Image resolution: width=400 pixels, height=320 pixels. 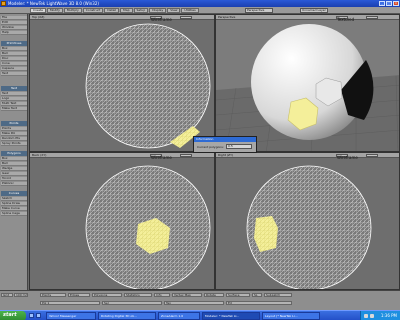 What do you see at coordinates (107, 295) in the screenshot?
I see `mode-polygons: Polygons` at bounding box center [107, 295].